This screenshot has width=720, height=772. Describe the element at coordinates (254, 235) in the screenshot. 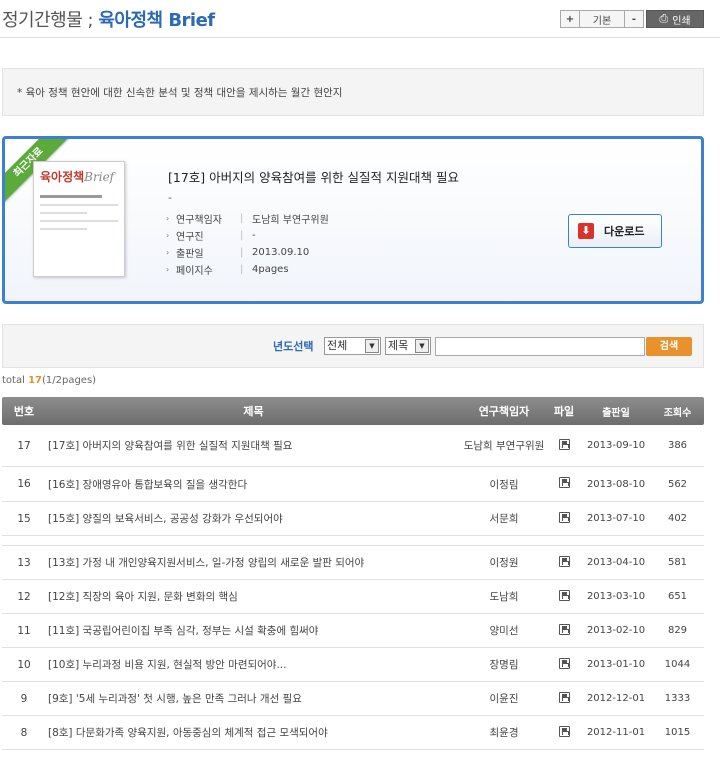

I see `meta-value: -` at that location.